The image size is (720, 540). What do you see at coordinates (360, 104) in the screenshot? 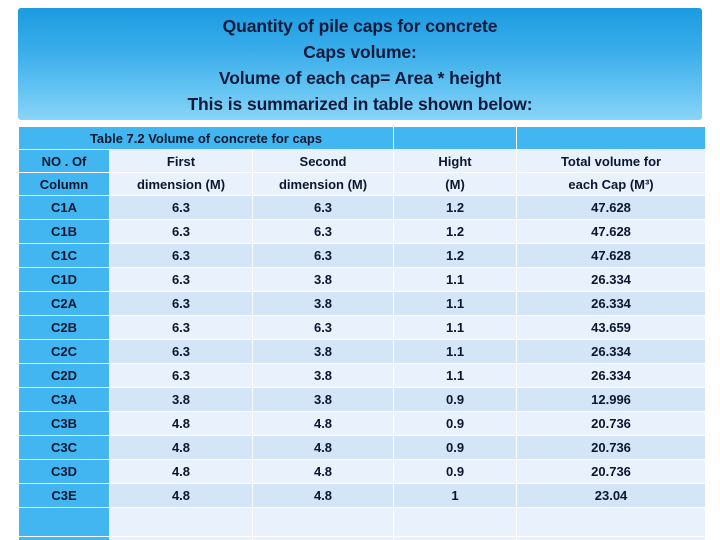
I see `banner-line-4: This is summarized in table shown below:` at bounding box center [360, 104].